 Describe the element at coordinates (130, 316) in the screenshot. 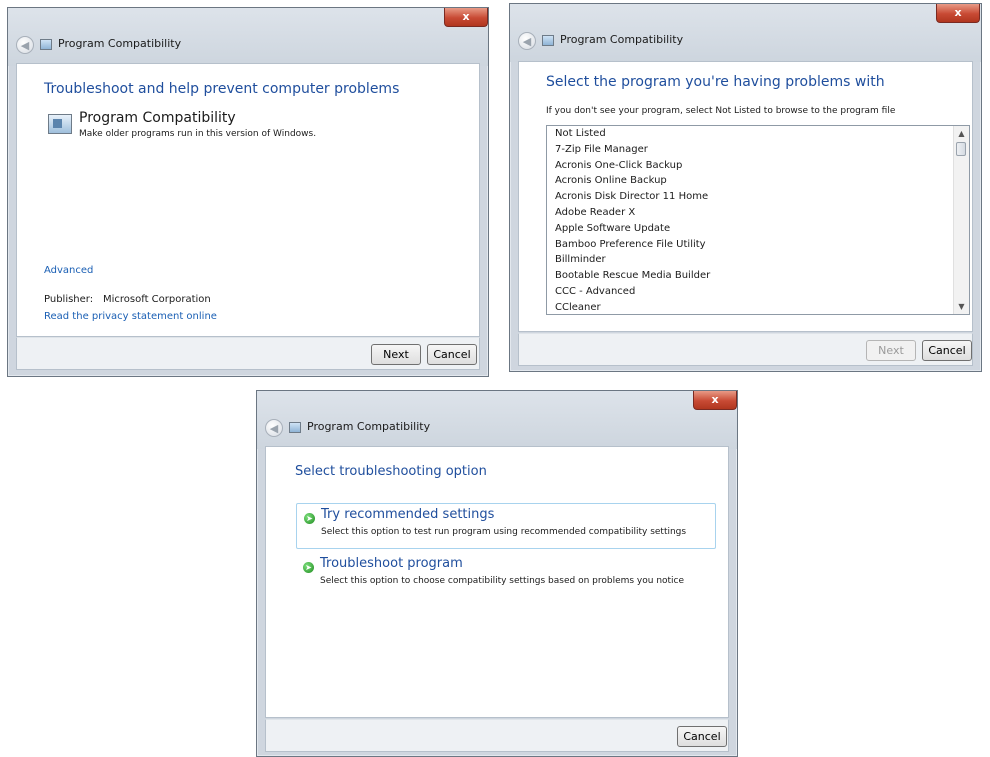

I see `privacy-statement-link: Read the privacy statement online` at that location.